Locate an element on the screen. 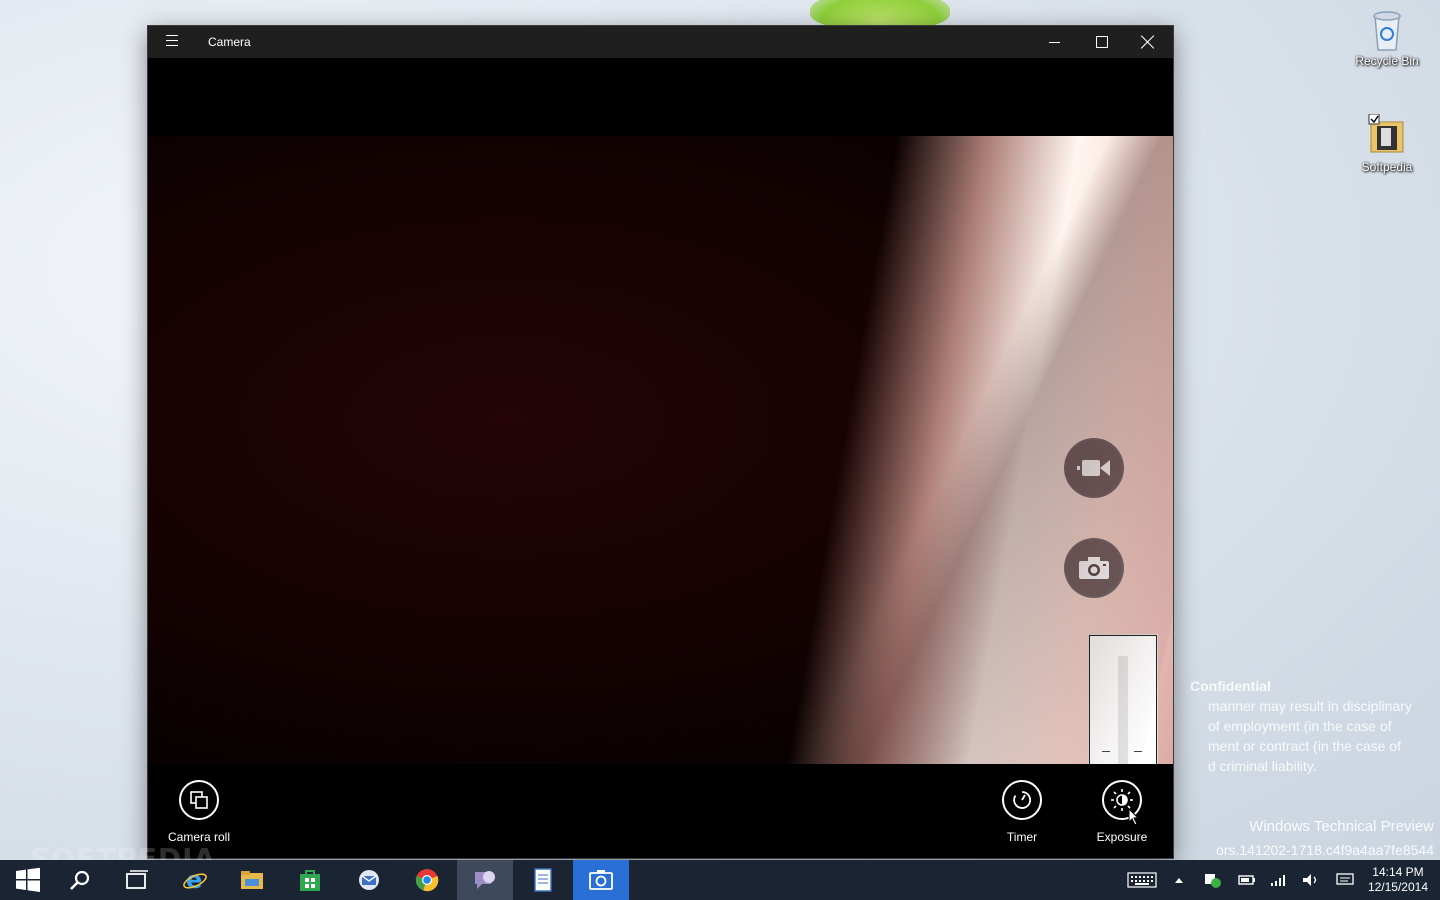 This screenshot has height=900, width=1440. desktop-icon-softpedia: Softpedia is located at coordinates (1387, 143).